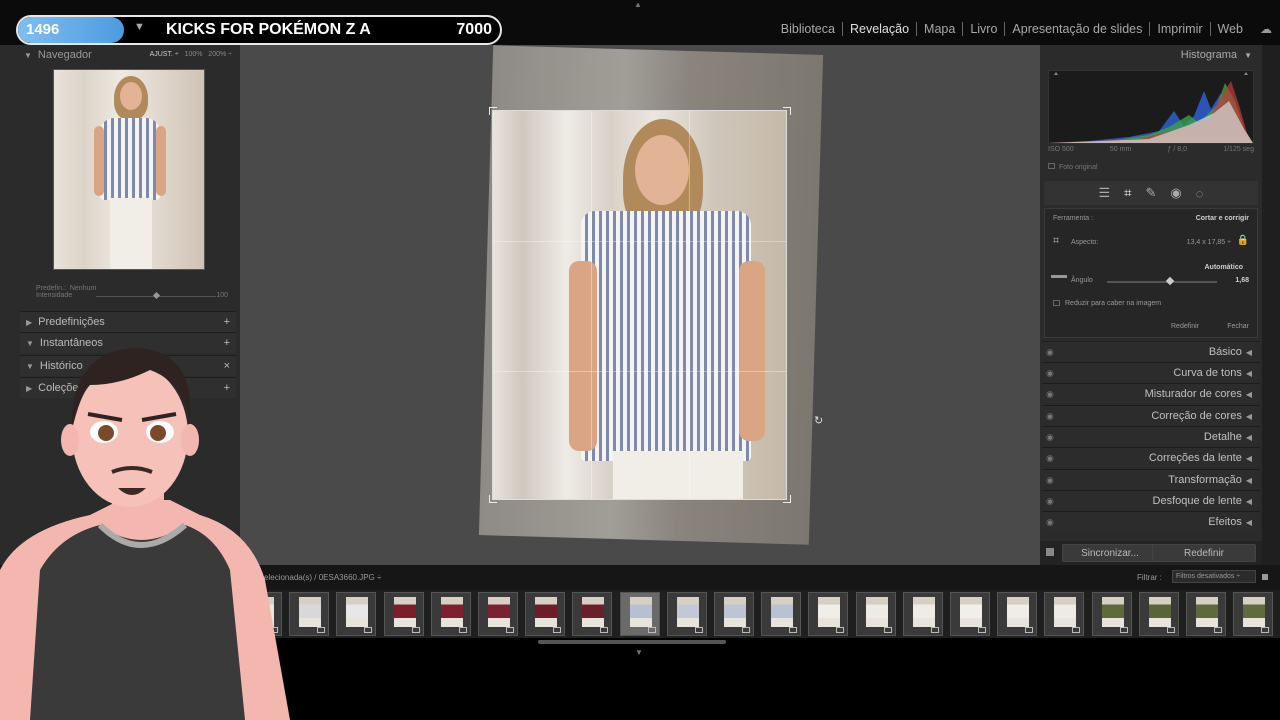 This screenshot has height=720, width=1280. What do you see at coordinates (1151, 193) in the screenshot?
I see `eraser-icon: ✎` at bounding box center [1151, 193].